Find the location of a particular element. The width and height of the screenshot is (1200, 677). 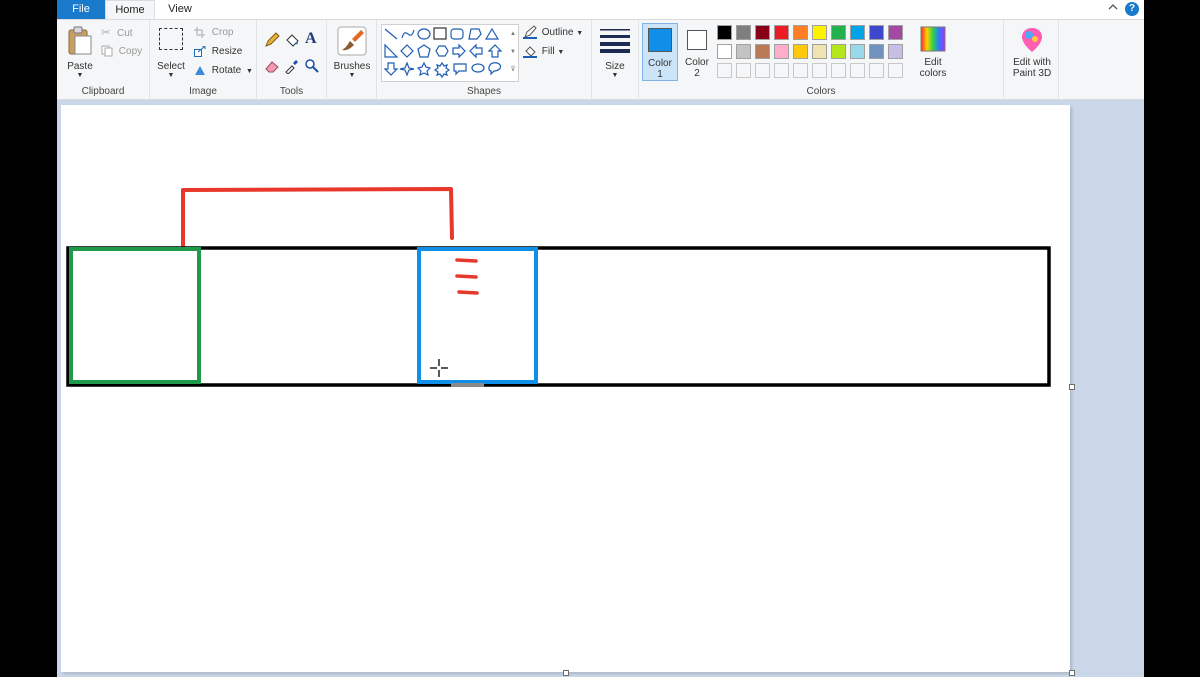

paste-button: Paste ▼ is located at coordinates (80, 53).